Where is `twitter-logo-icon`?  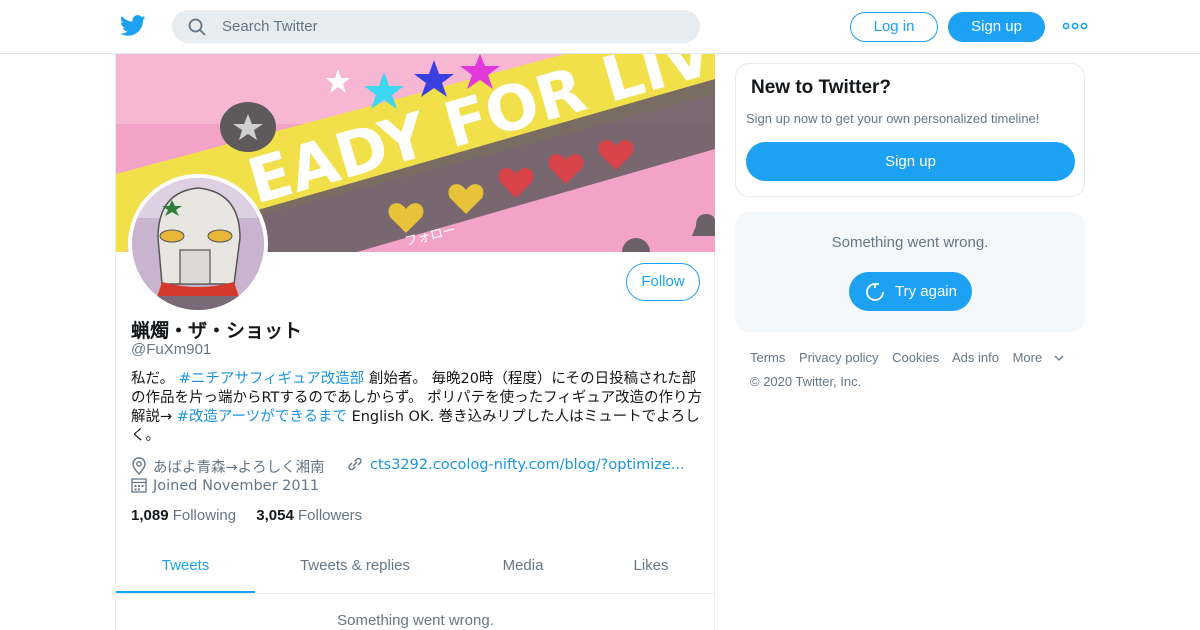
twitter-logo-icon is located at coordinates (133, 26).